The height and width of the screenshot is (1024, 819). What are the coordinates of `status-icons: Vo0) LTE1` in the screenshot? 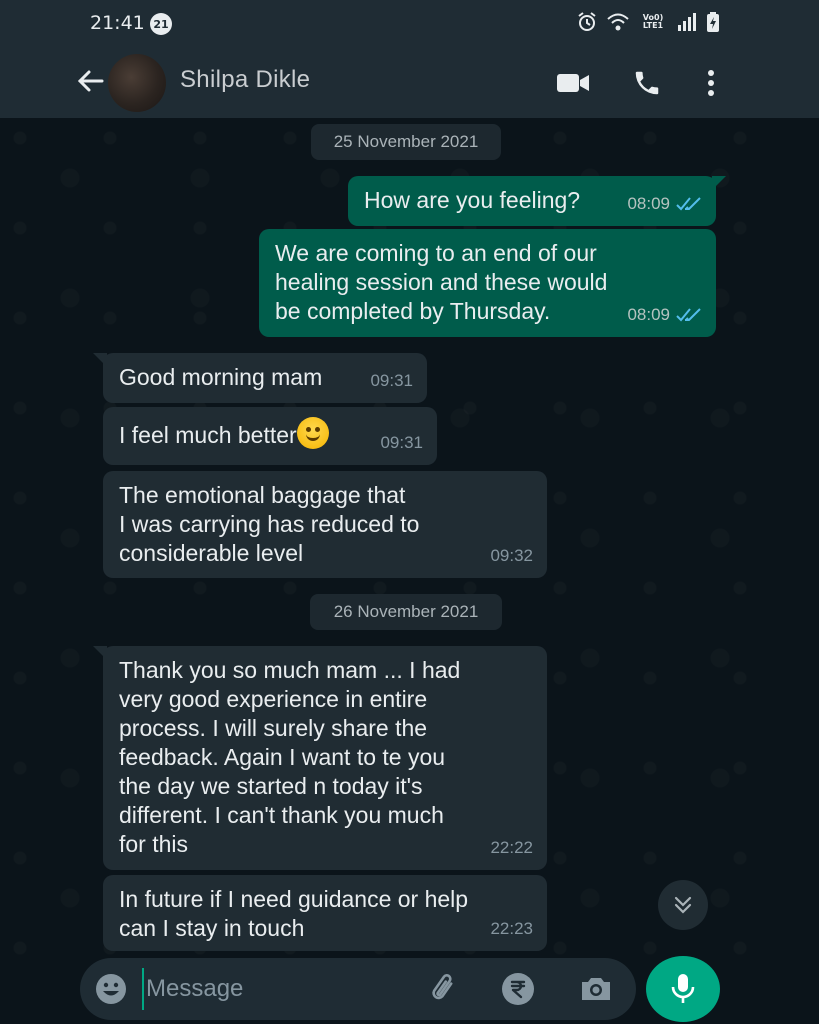 It's located at (648, 22).